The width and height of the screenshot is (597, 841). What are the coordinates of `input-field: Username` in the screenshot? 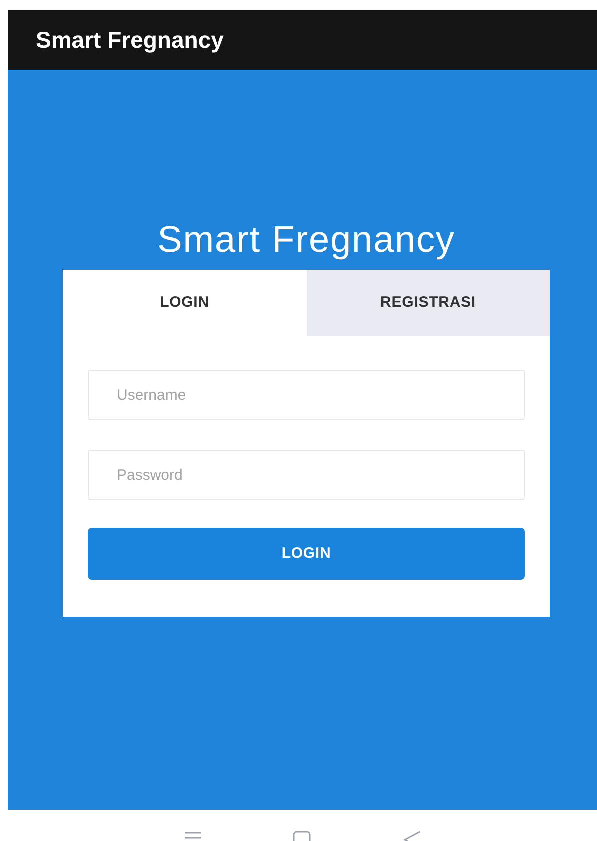 It's located at (306, 395).